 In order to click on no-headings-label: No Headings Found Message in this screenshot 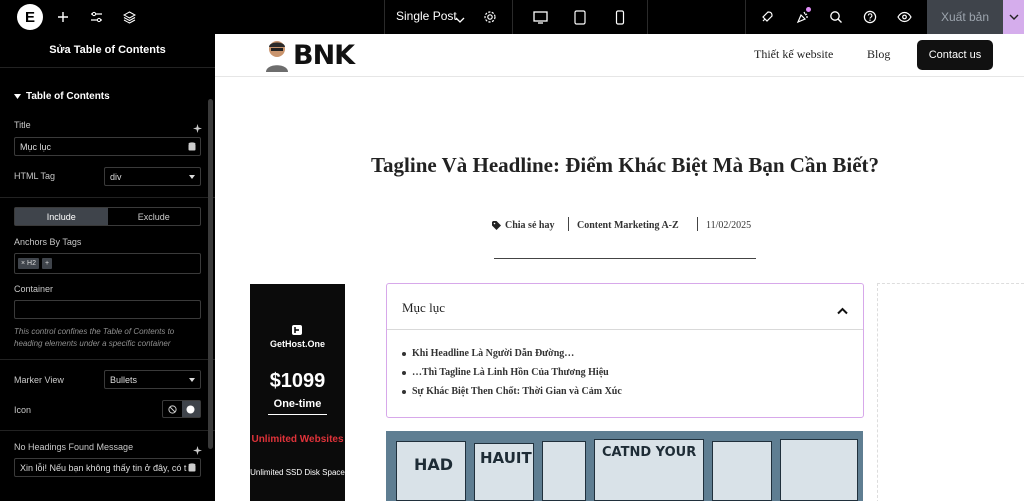, I will do `click(74, 447)`.